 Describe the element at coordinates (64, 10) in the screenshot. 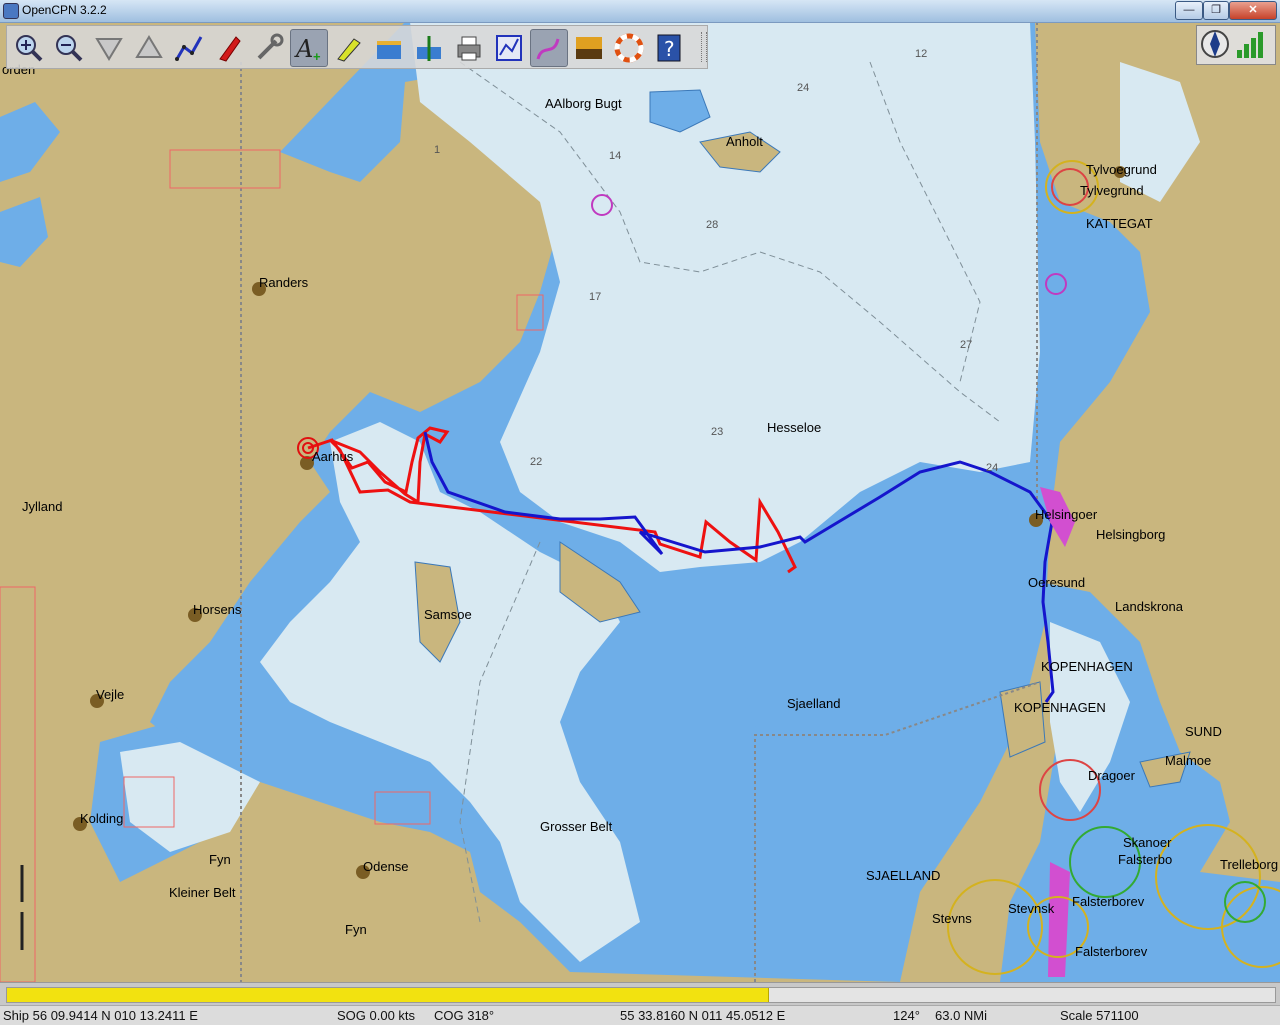

I see `window-title: OpenCPN 3.2.2` at that location.